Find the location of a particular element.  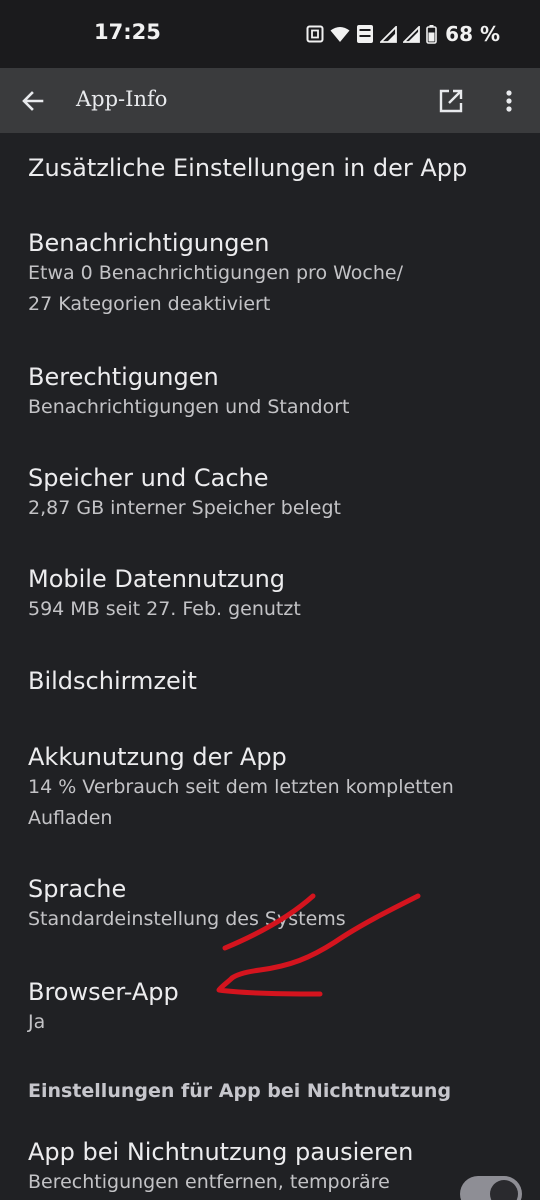

list-item-browser-app: Browser-App Ja is located at coordinates (274, 1007).